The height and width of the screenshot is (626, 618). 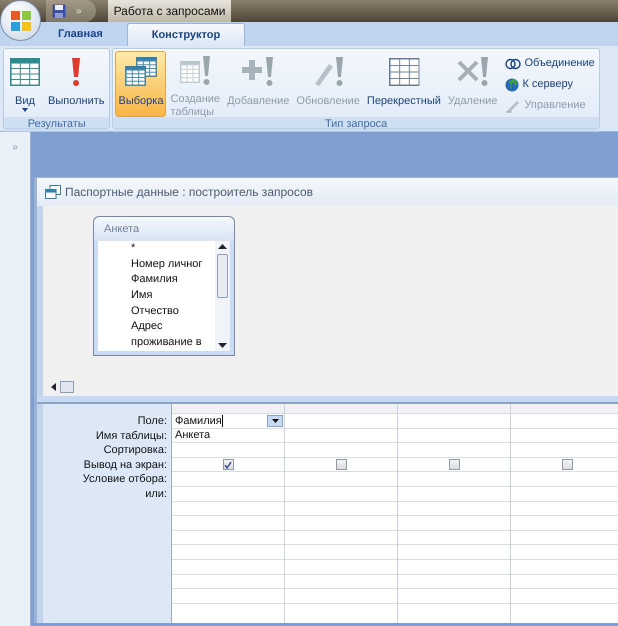 I want to click on dropdown-button, so click(x=275, y=421).